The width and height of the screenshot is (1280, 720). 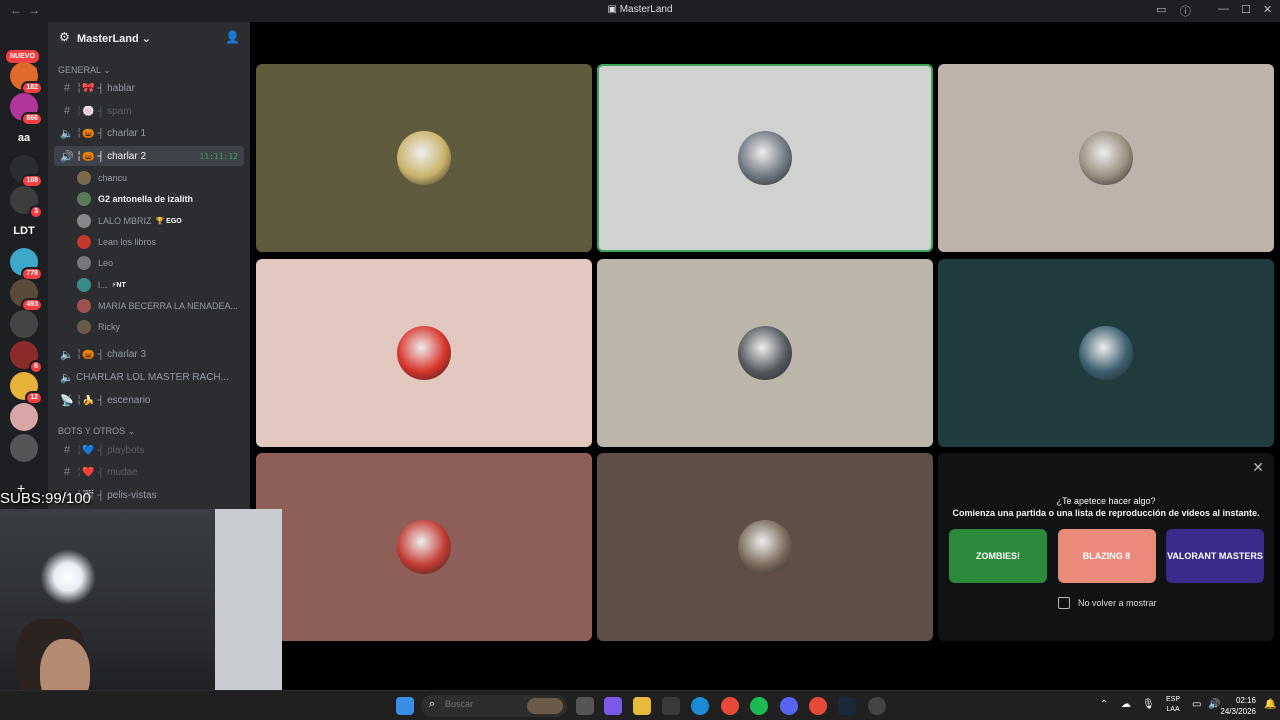 I want to click on server-icon: 866, so click(x=26, y=109).